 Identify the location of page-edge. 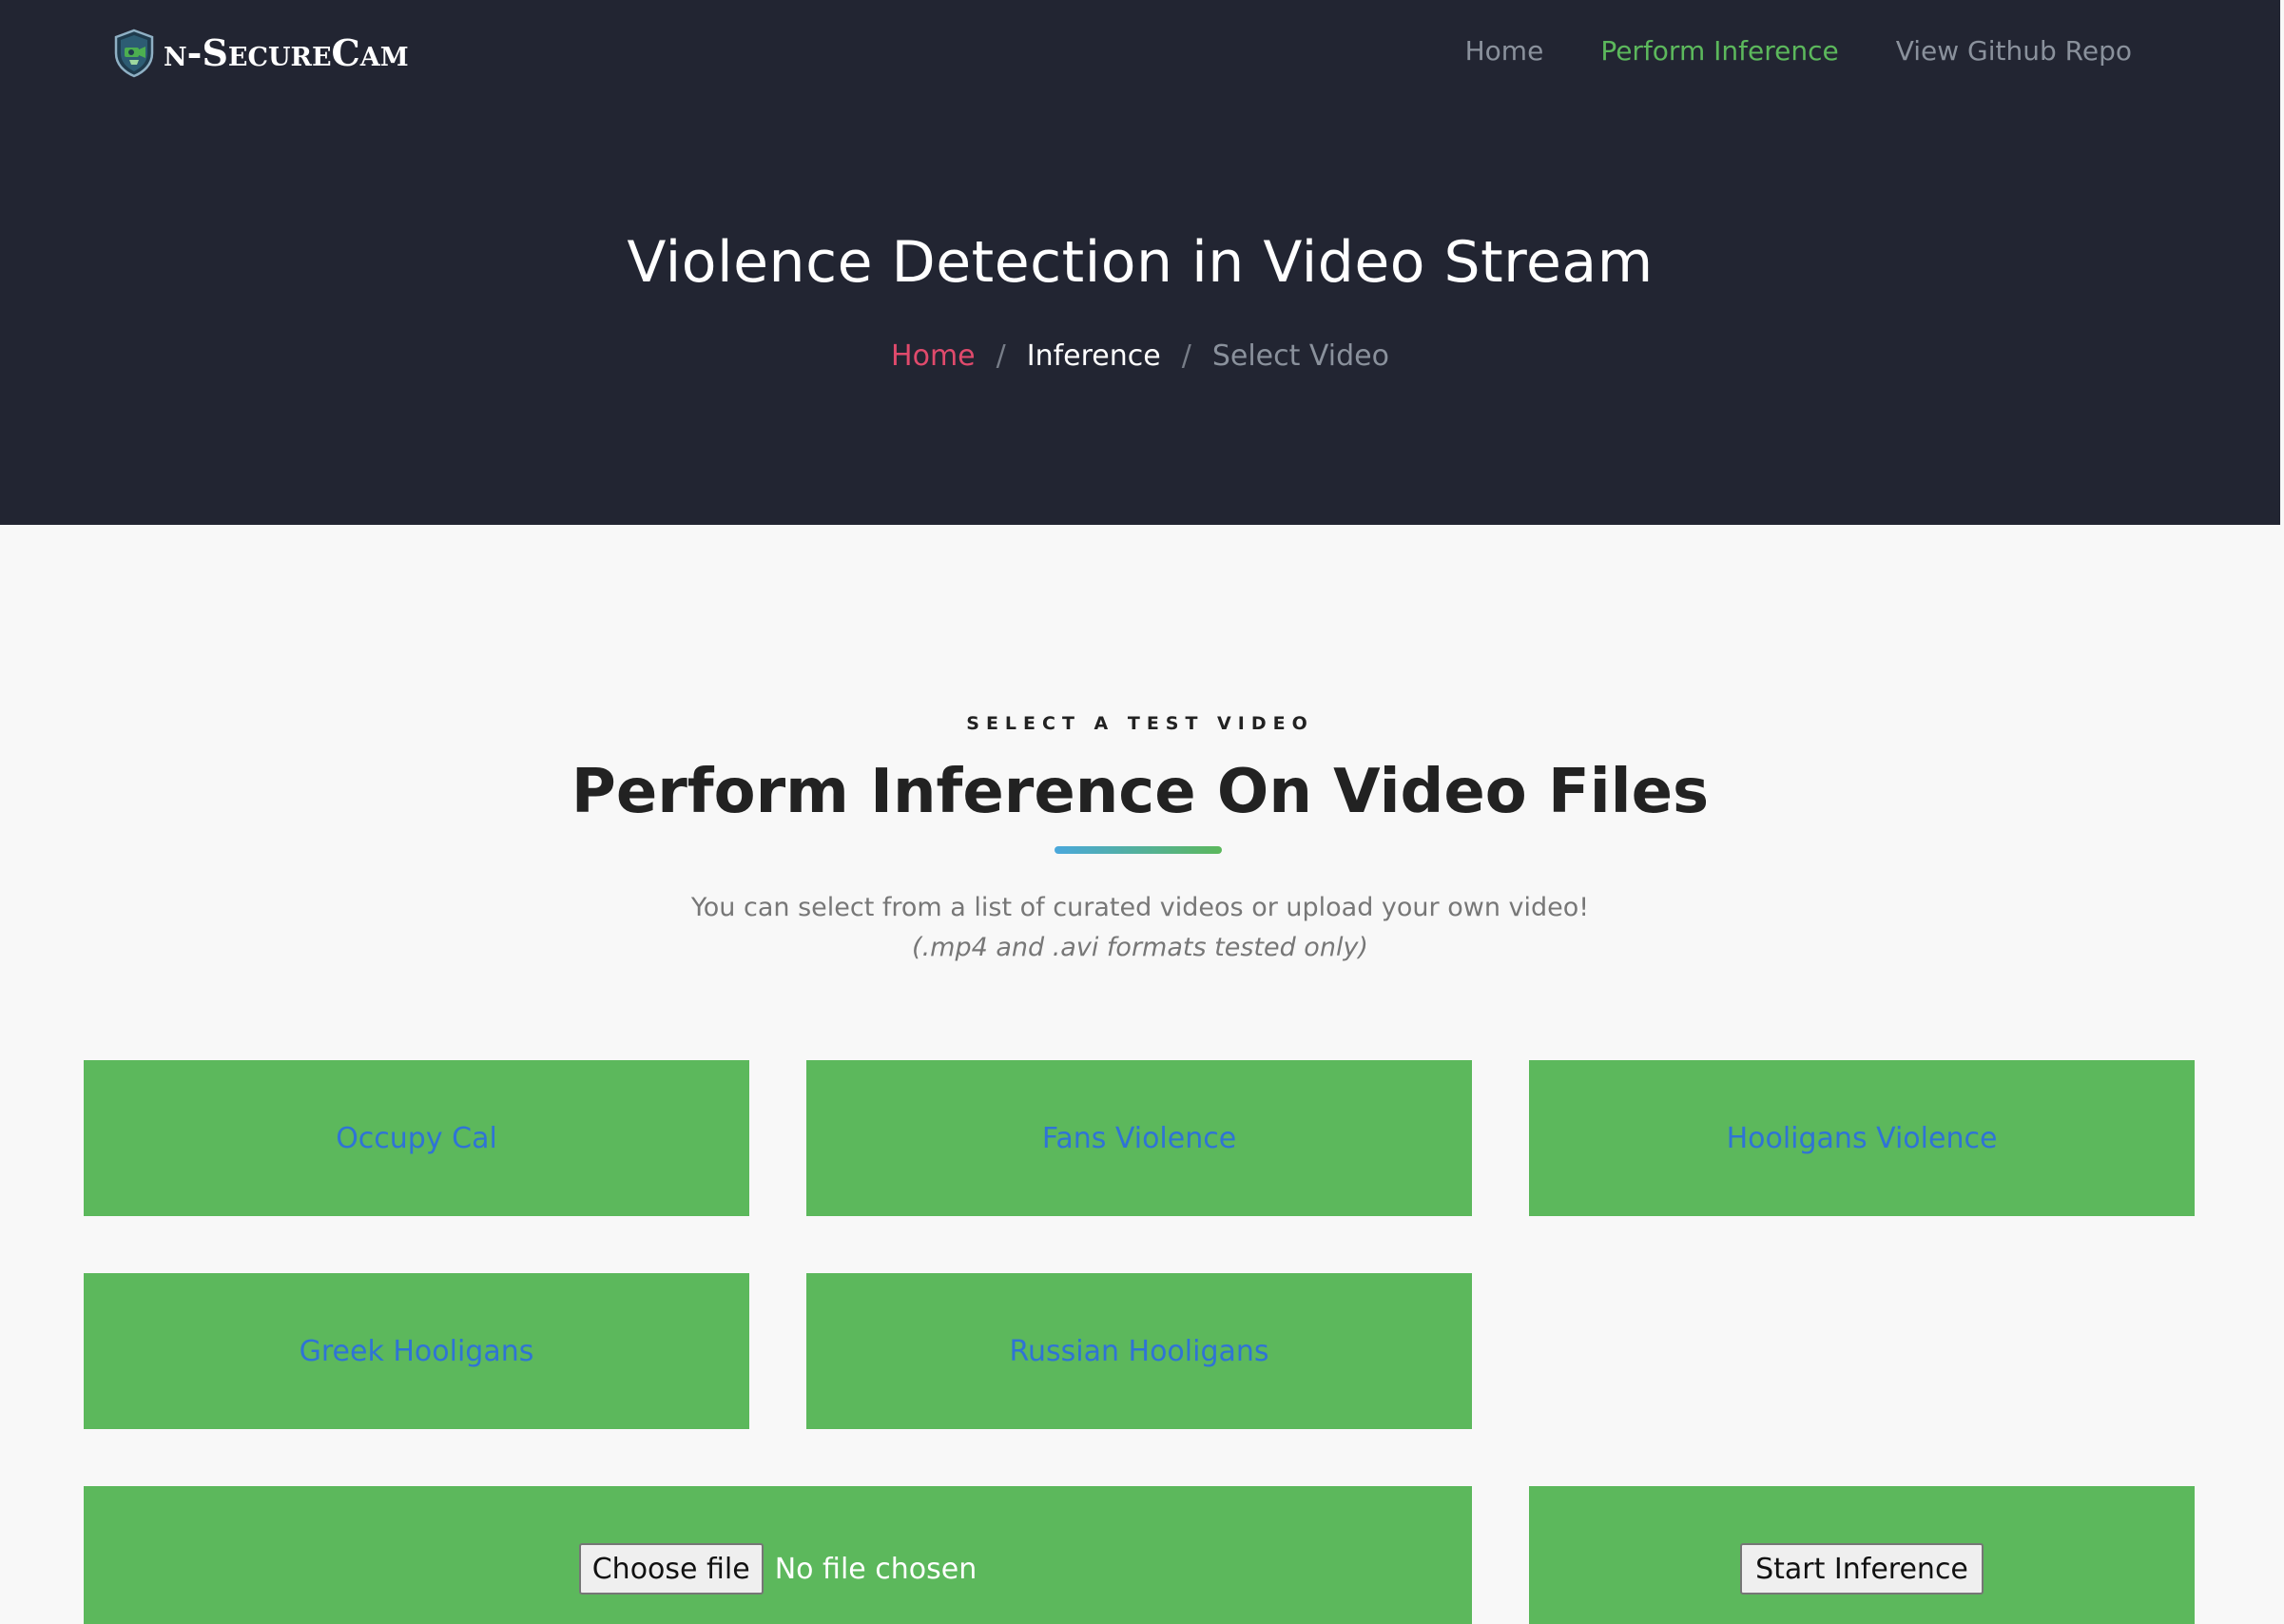
(2282, 812).